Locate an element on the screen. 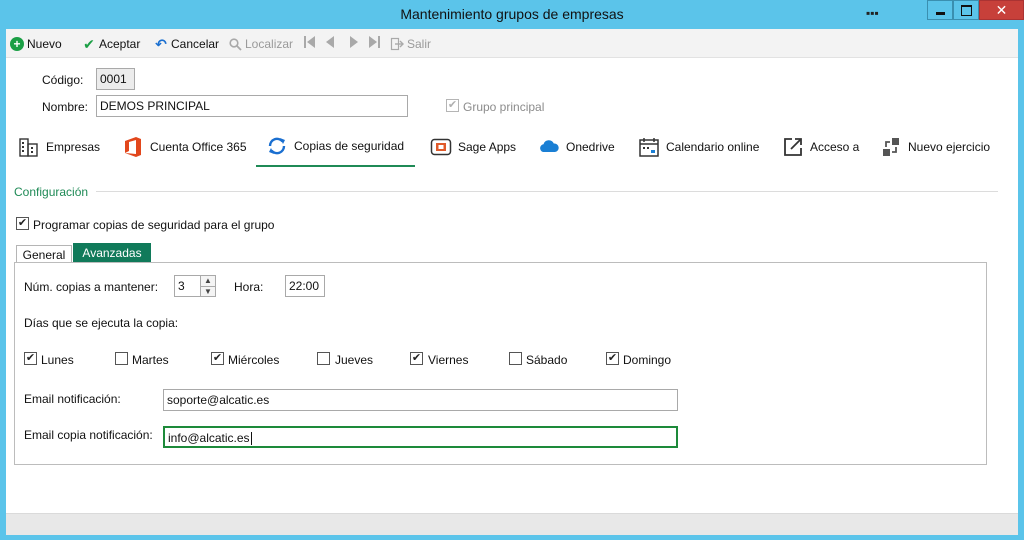  day-checkbox-martes is located at coordinates (121, 358).